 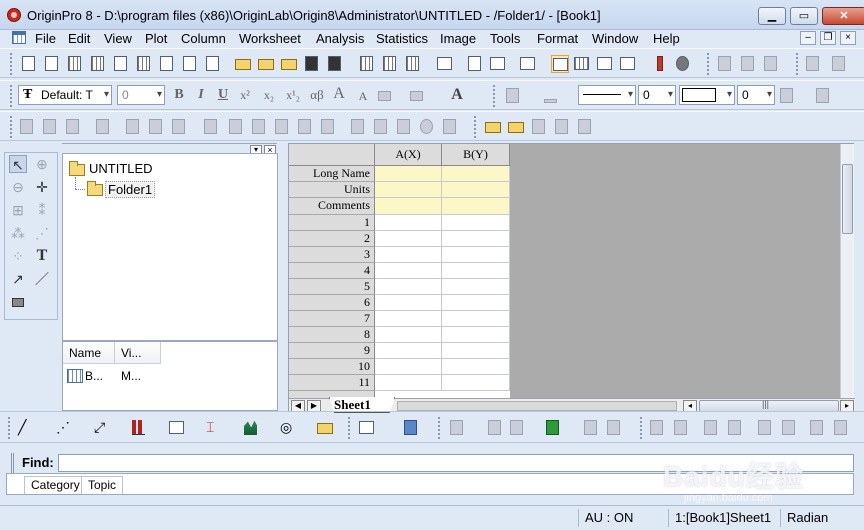 What do you see at coordinates (476, 155) in the screenshot?
I see `column-header-b: B(Y)` at bounding box center [476, 155].